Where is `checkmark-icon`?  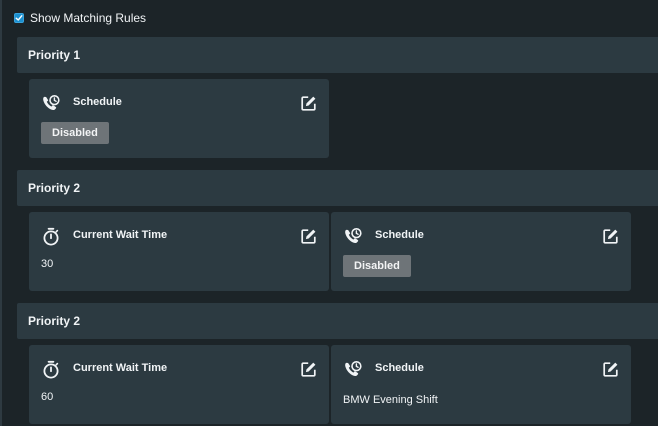 checkmark-icon is located at coordinates (19, 18).